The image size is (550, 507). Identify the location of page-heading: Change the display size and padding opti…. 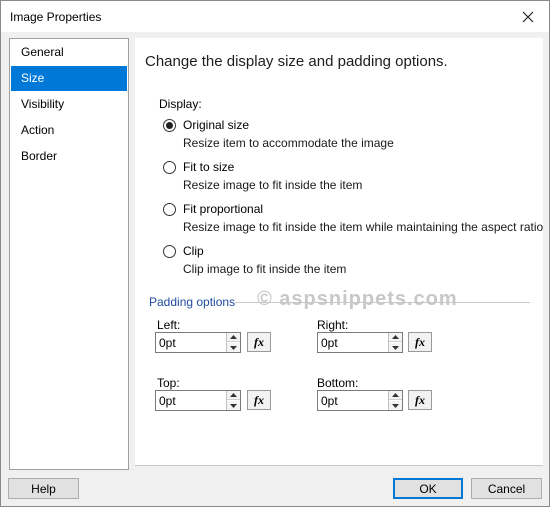
(296, 61).